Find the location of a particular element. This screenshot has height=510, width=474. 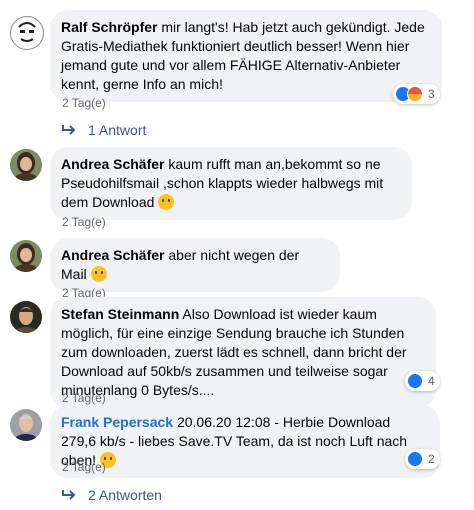

reaction-summary: 2 is located at coordinates (422, 459).